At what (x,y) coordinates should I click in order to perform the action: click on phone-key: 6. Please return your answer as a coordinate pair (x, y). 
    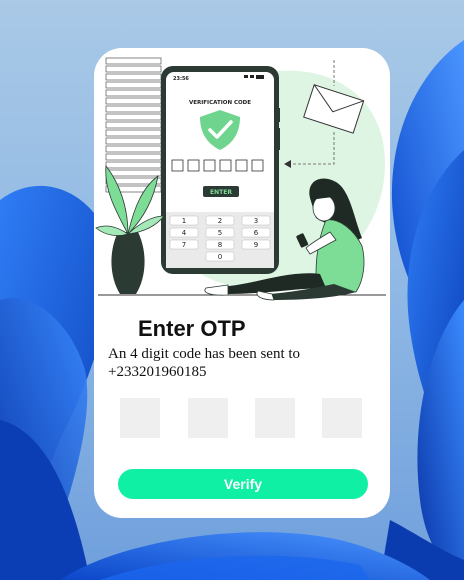
    Looking at the image, I should click on (256, 233).